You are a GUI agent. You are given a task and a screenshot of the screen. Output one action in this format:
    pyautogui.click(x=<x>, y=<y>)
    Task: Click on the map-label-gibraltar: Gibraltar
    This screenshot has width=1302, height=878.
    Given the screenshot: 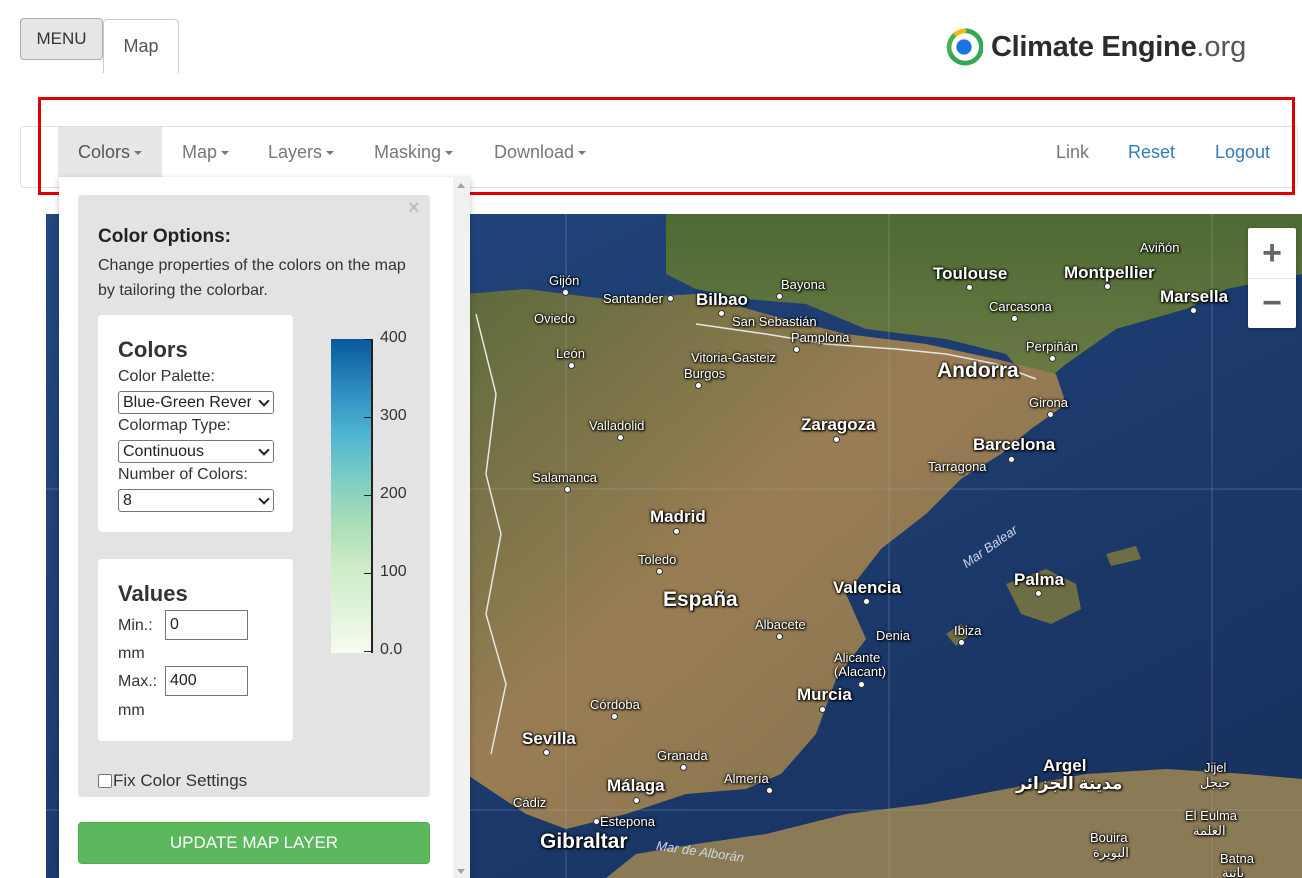 What is the action you would take?
    pyautogui.click(x=584, y=841)
    